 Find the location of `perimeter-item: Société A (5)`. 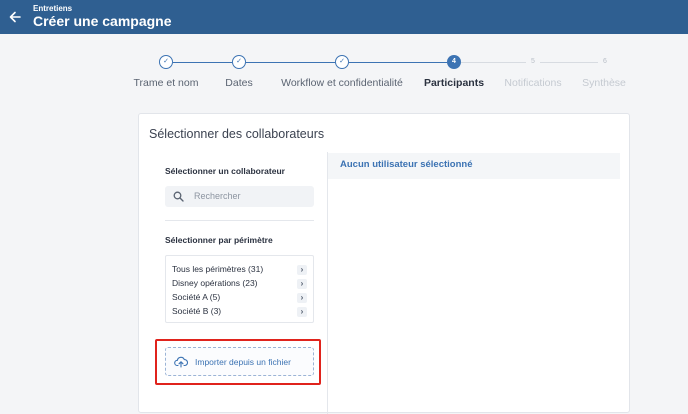

perimeter-item: Société A (5) is located at coordinates (196, 297).